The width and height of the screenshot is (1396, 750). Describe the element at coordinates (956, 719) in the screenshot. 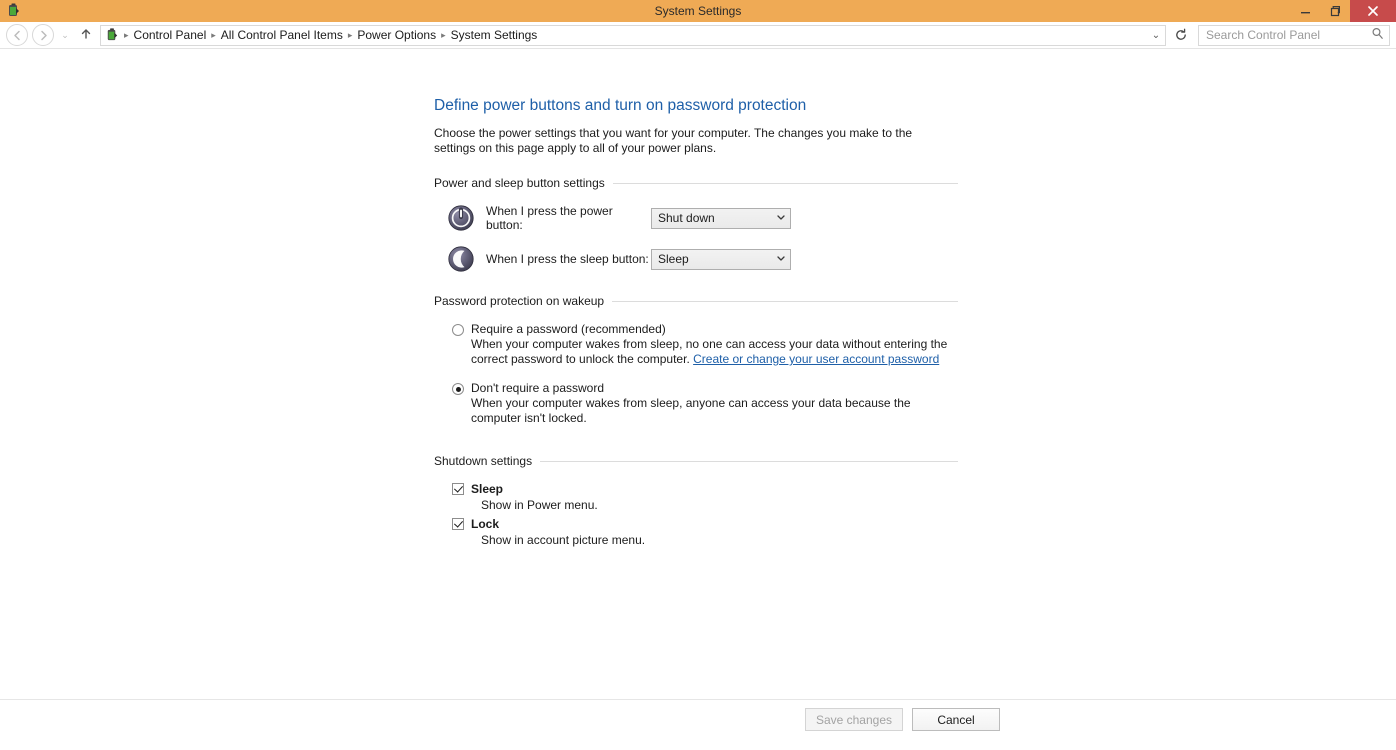

I see `cancel-button: Cancel` at that location.